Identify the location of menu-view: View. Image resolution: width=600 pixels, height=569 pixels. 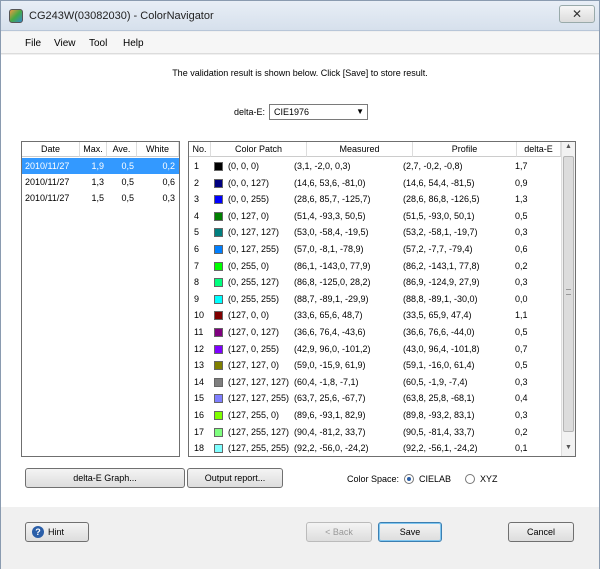
(65, 43).